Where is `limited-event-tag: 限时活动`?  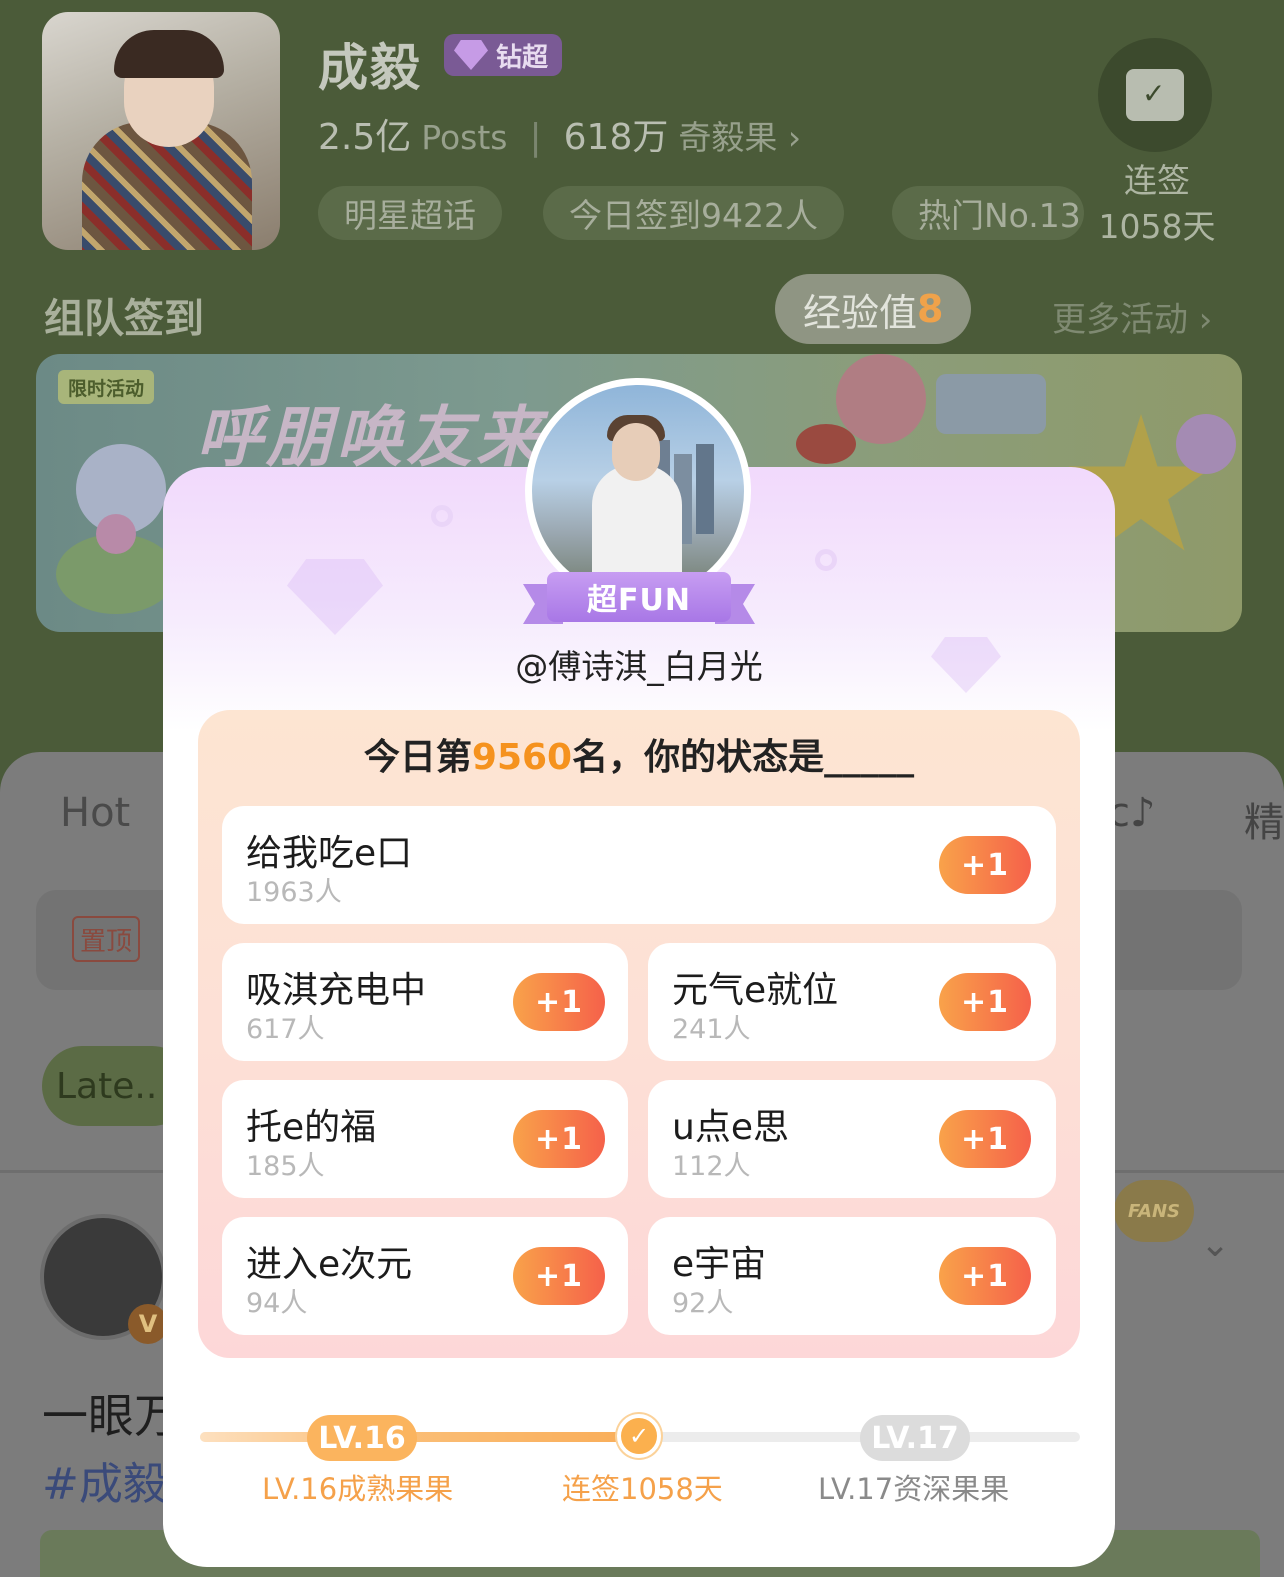
limited-event-tag: 限时活动 is located at coordinates (106, 387).